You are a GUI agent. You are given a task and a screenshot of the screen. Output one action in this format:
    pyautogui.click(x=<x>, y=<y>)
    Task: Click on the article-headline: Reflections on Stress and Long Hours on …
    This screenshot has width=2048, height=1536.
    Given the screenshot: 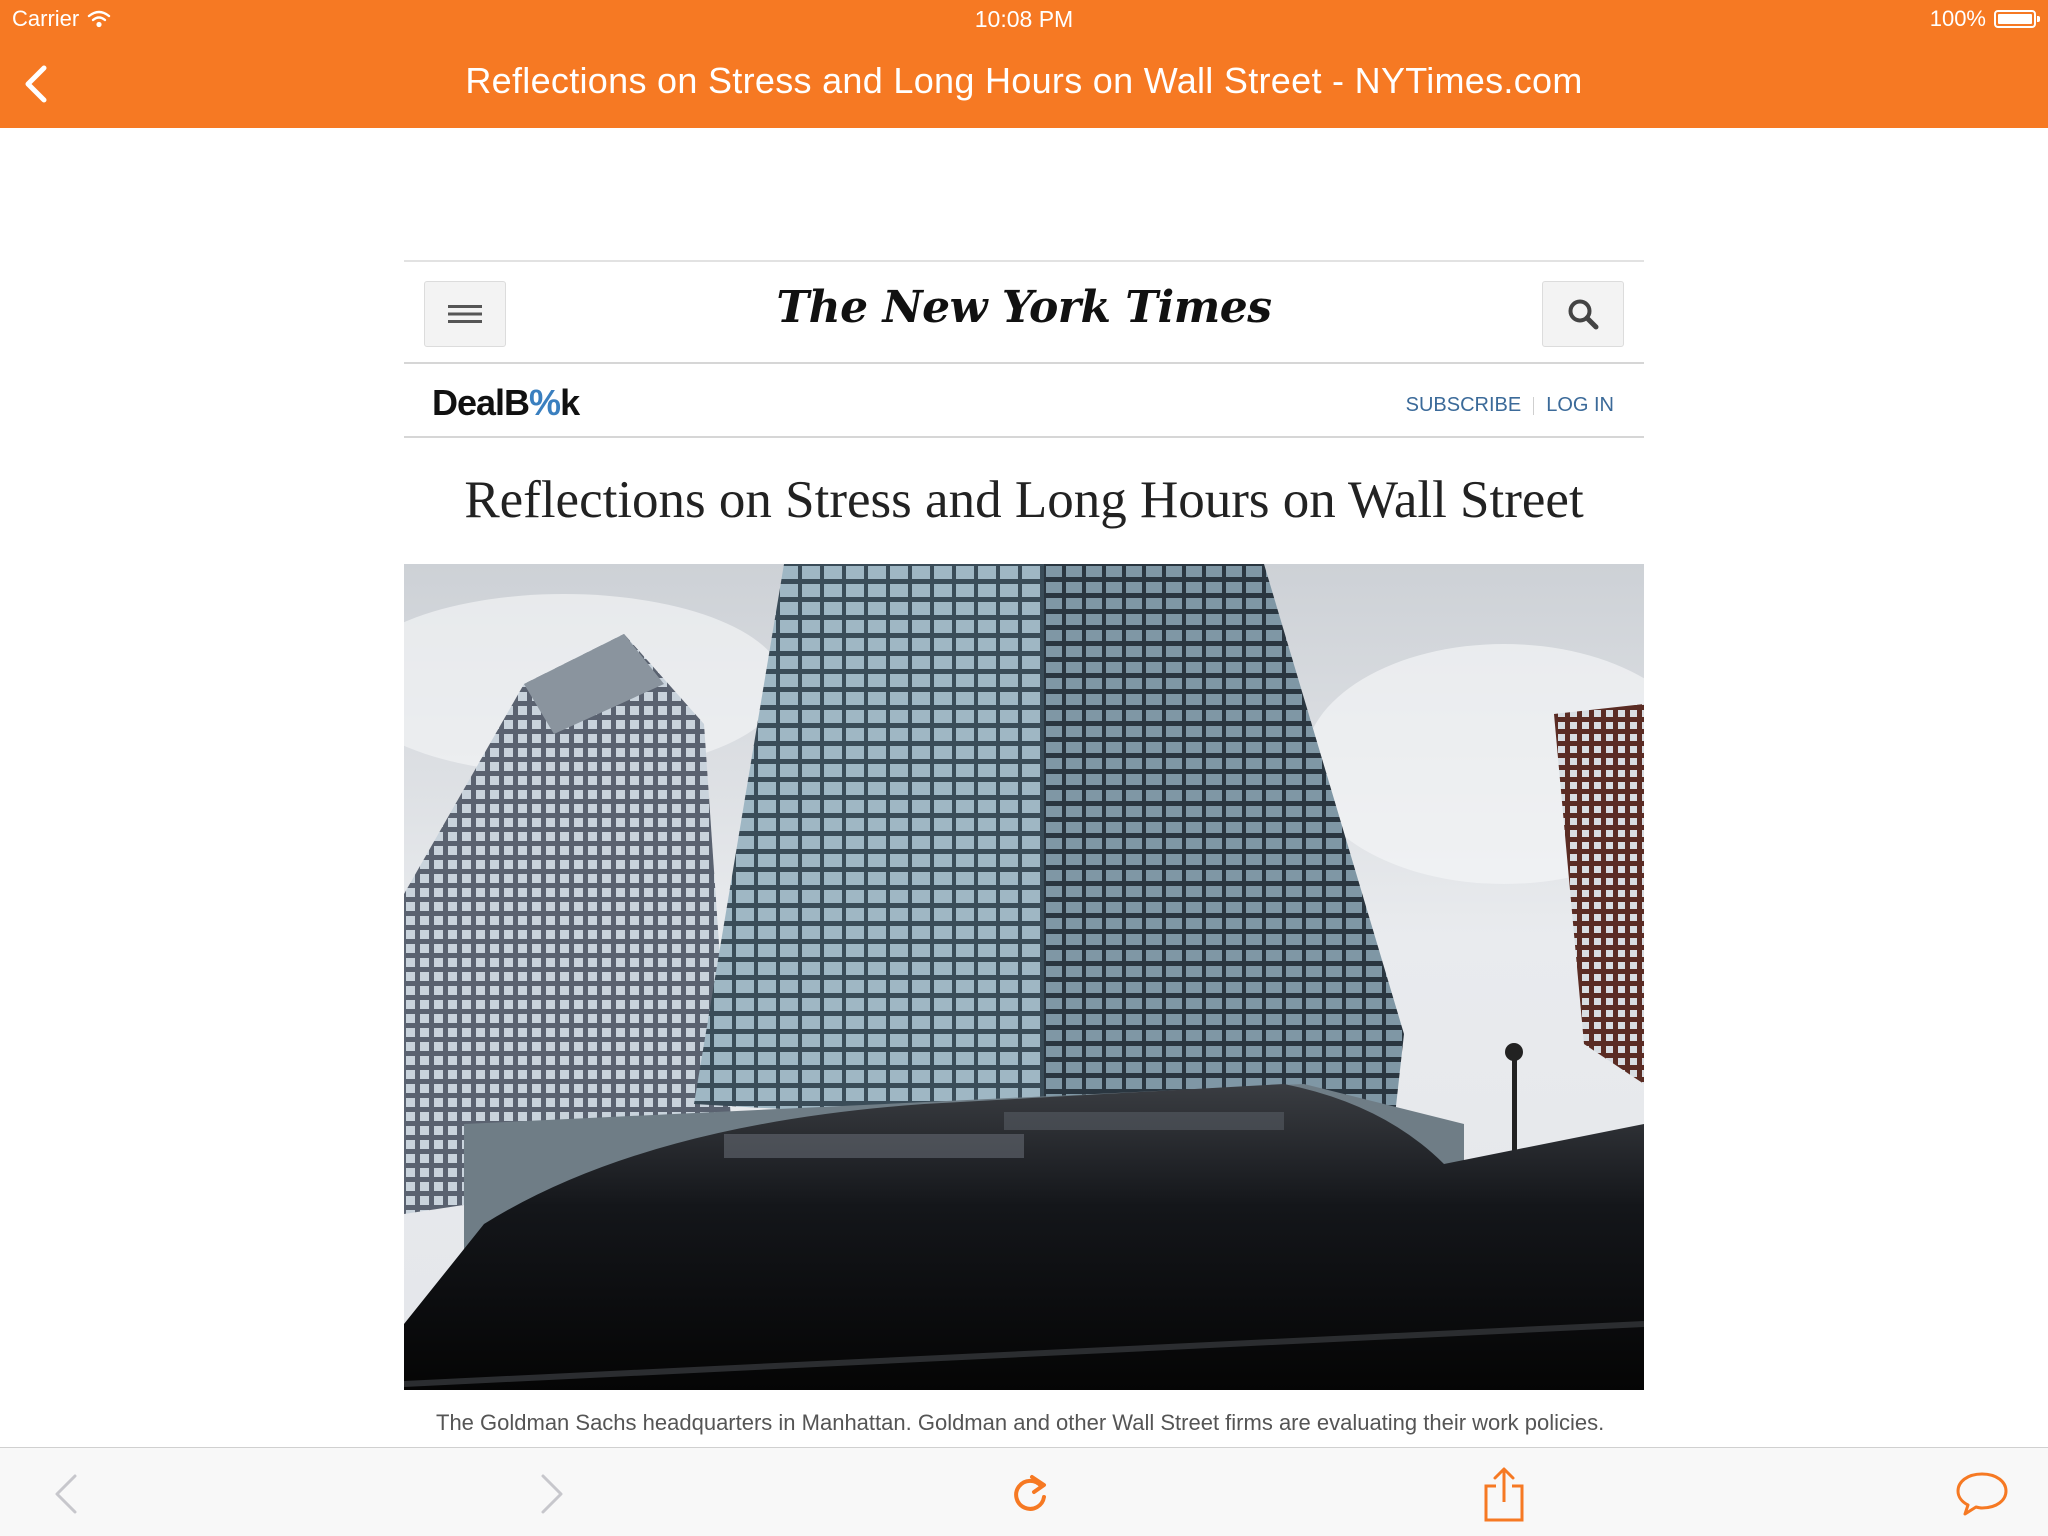 What is the action you would take?
    pyautogui.click(x=1024, y=500)
    